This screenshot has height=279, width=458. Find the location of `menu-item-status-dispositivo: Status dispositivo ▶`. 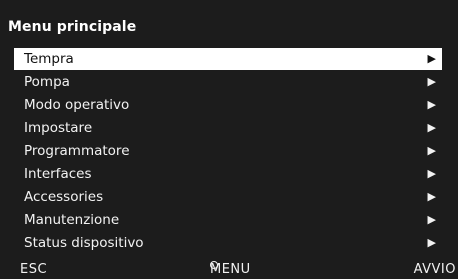

menu-item-status-dispositivo: Status dispositivo ▶ is located at coordinates (228, 243).